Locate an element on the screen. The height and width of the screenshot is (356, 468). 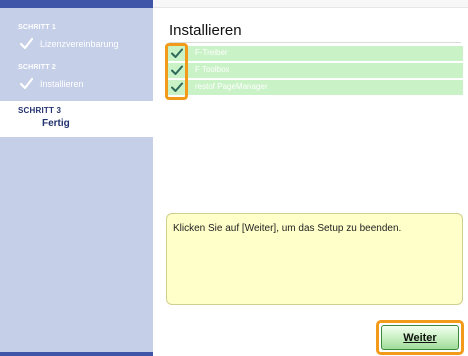
top-bar is located at coordinates (234, 4).